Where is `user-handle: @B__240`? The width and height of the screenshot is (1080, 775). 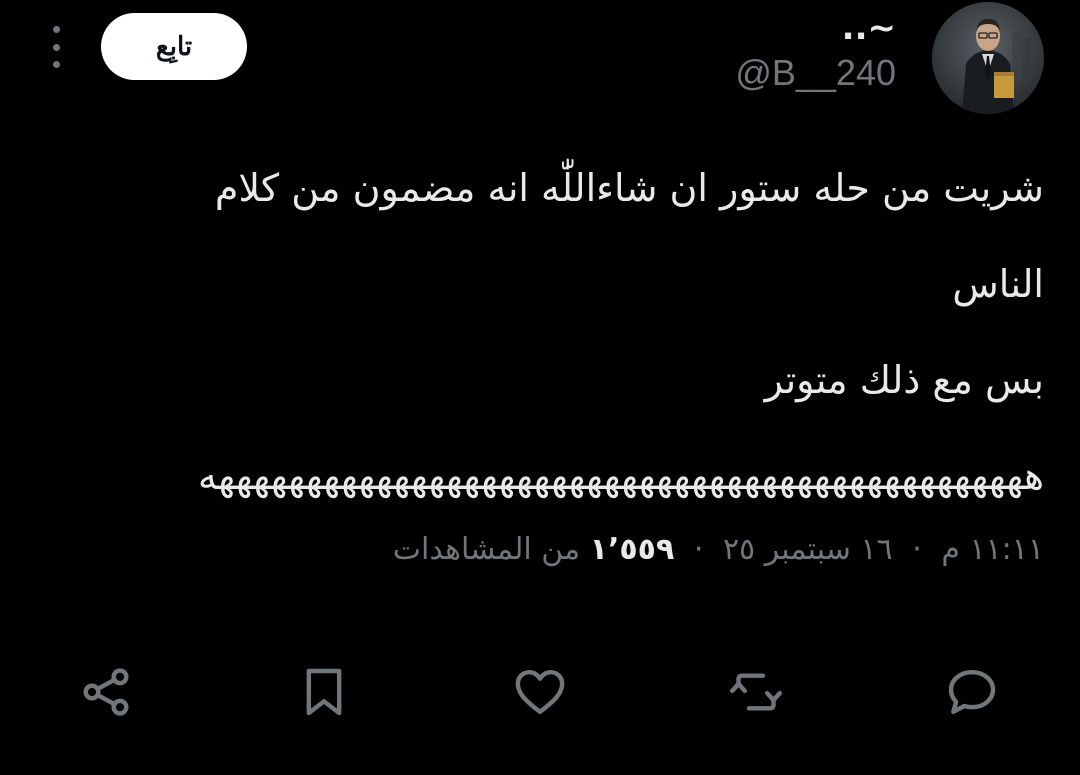 user-handle: @B__240 is located at coordinates (815, 73).